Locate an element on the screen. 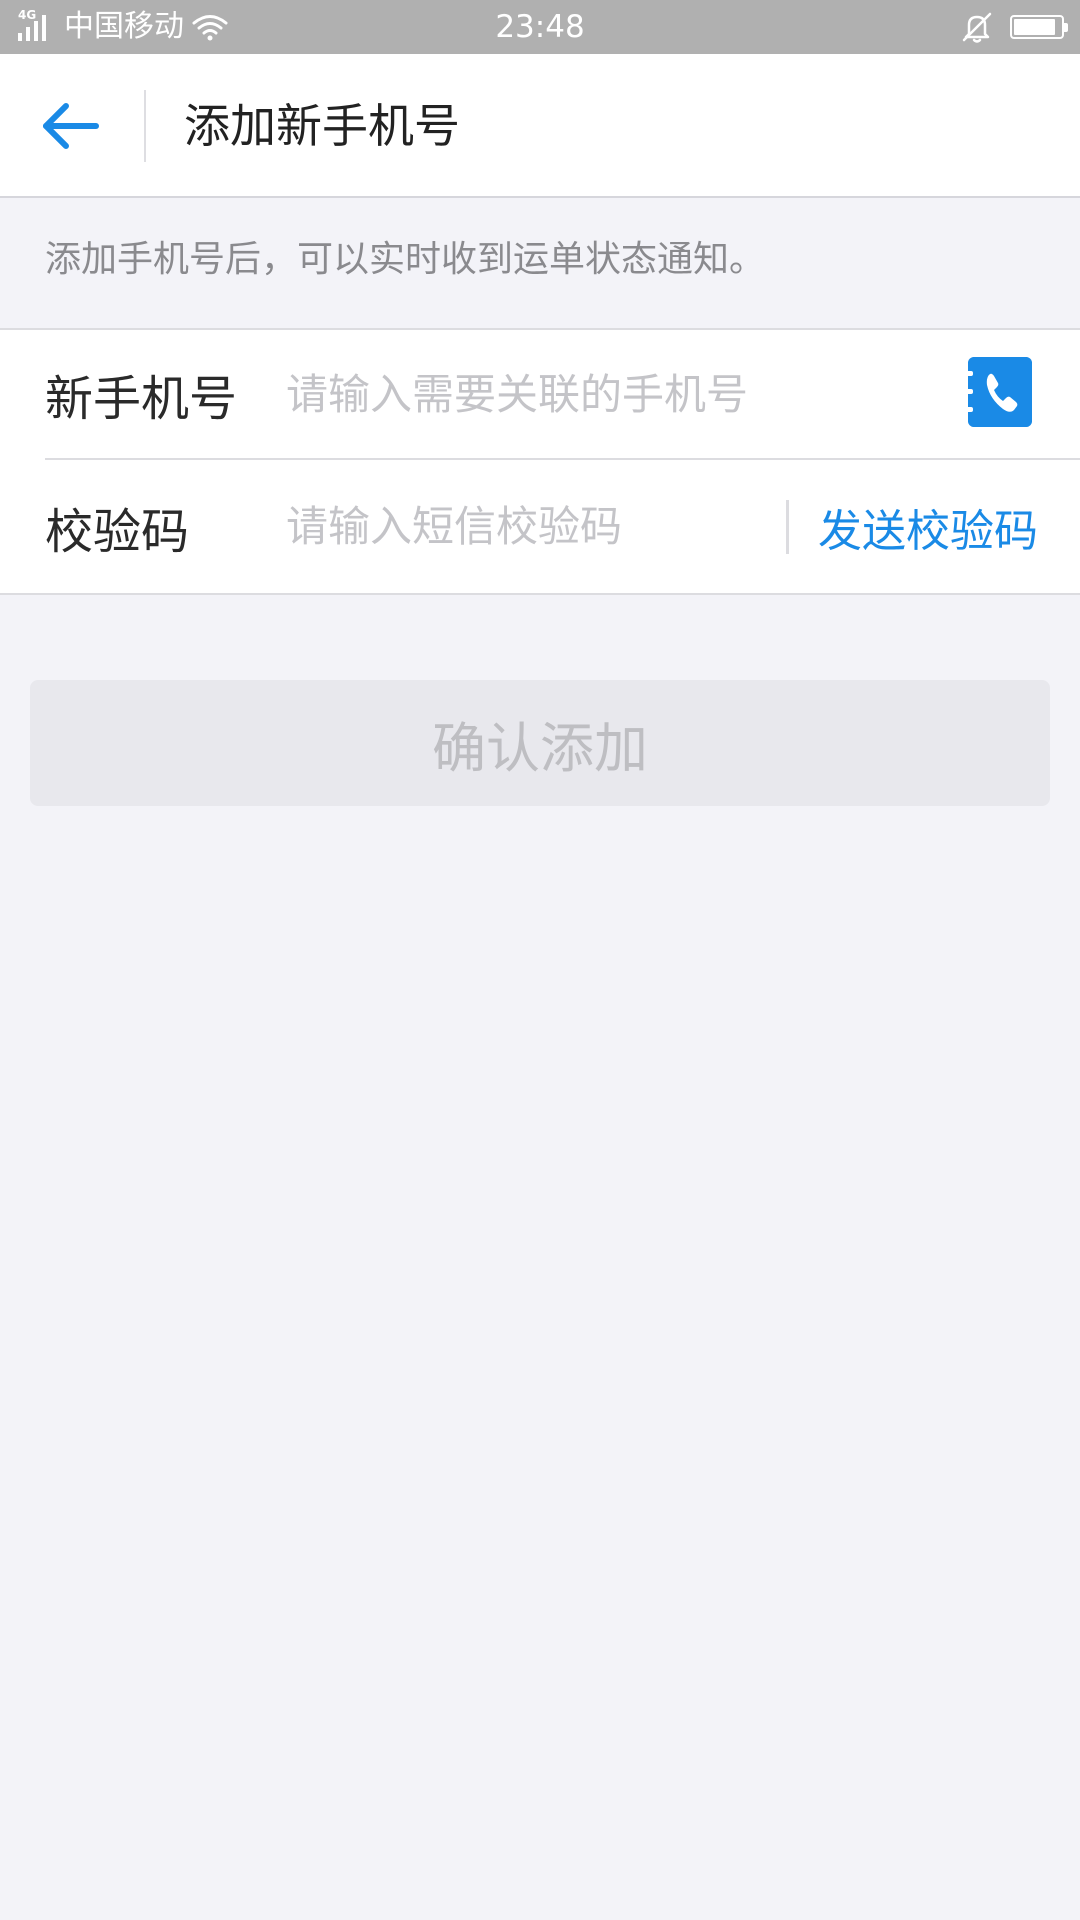 The height and width of the screenshot is (1920, 1080). carrier-name: 中国移动 is located at coordinates (124, 26).